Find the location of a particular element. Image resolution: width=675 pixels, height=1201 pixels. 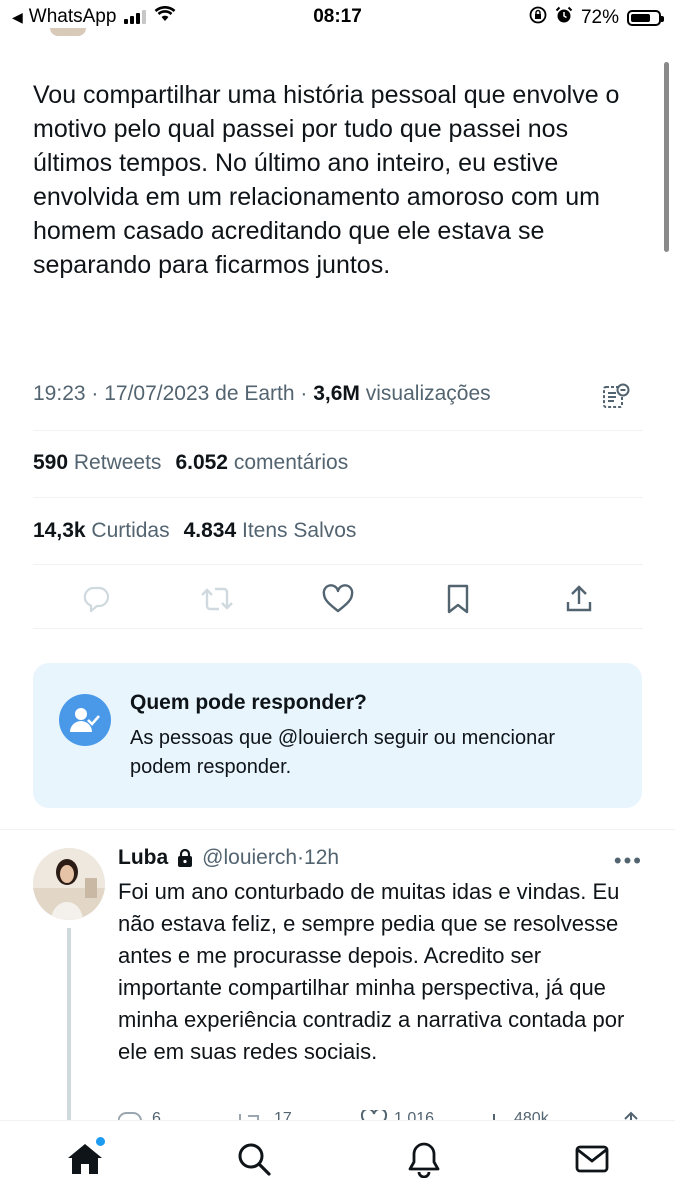

retweet-button is located at coordinates (217, 601).